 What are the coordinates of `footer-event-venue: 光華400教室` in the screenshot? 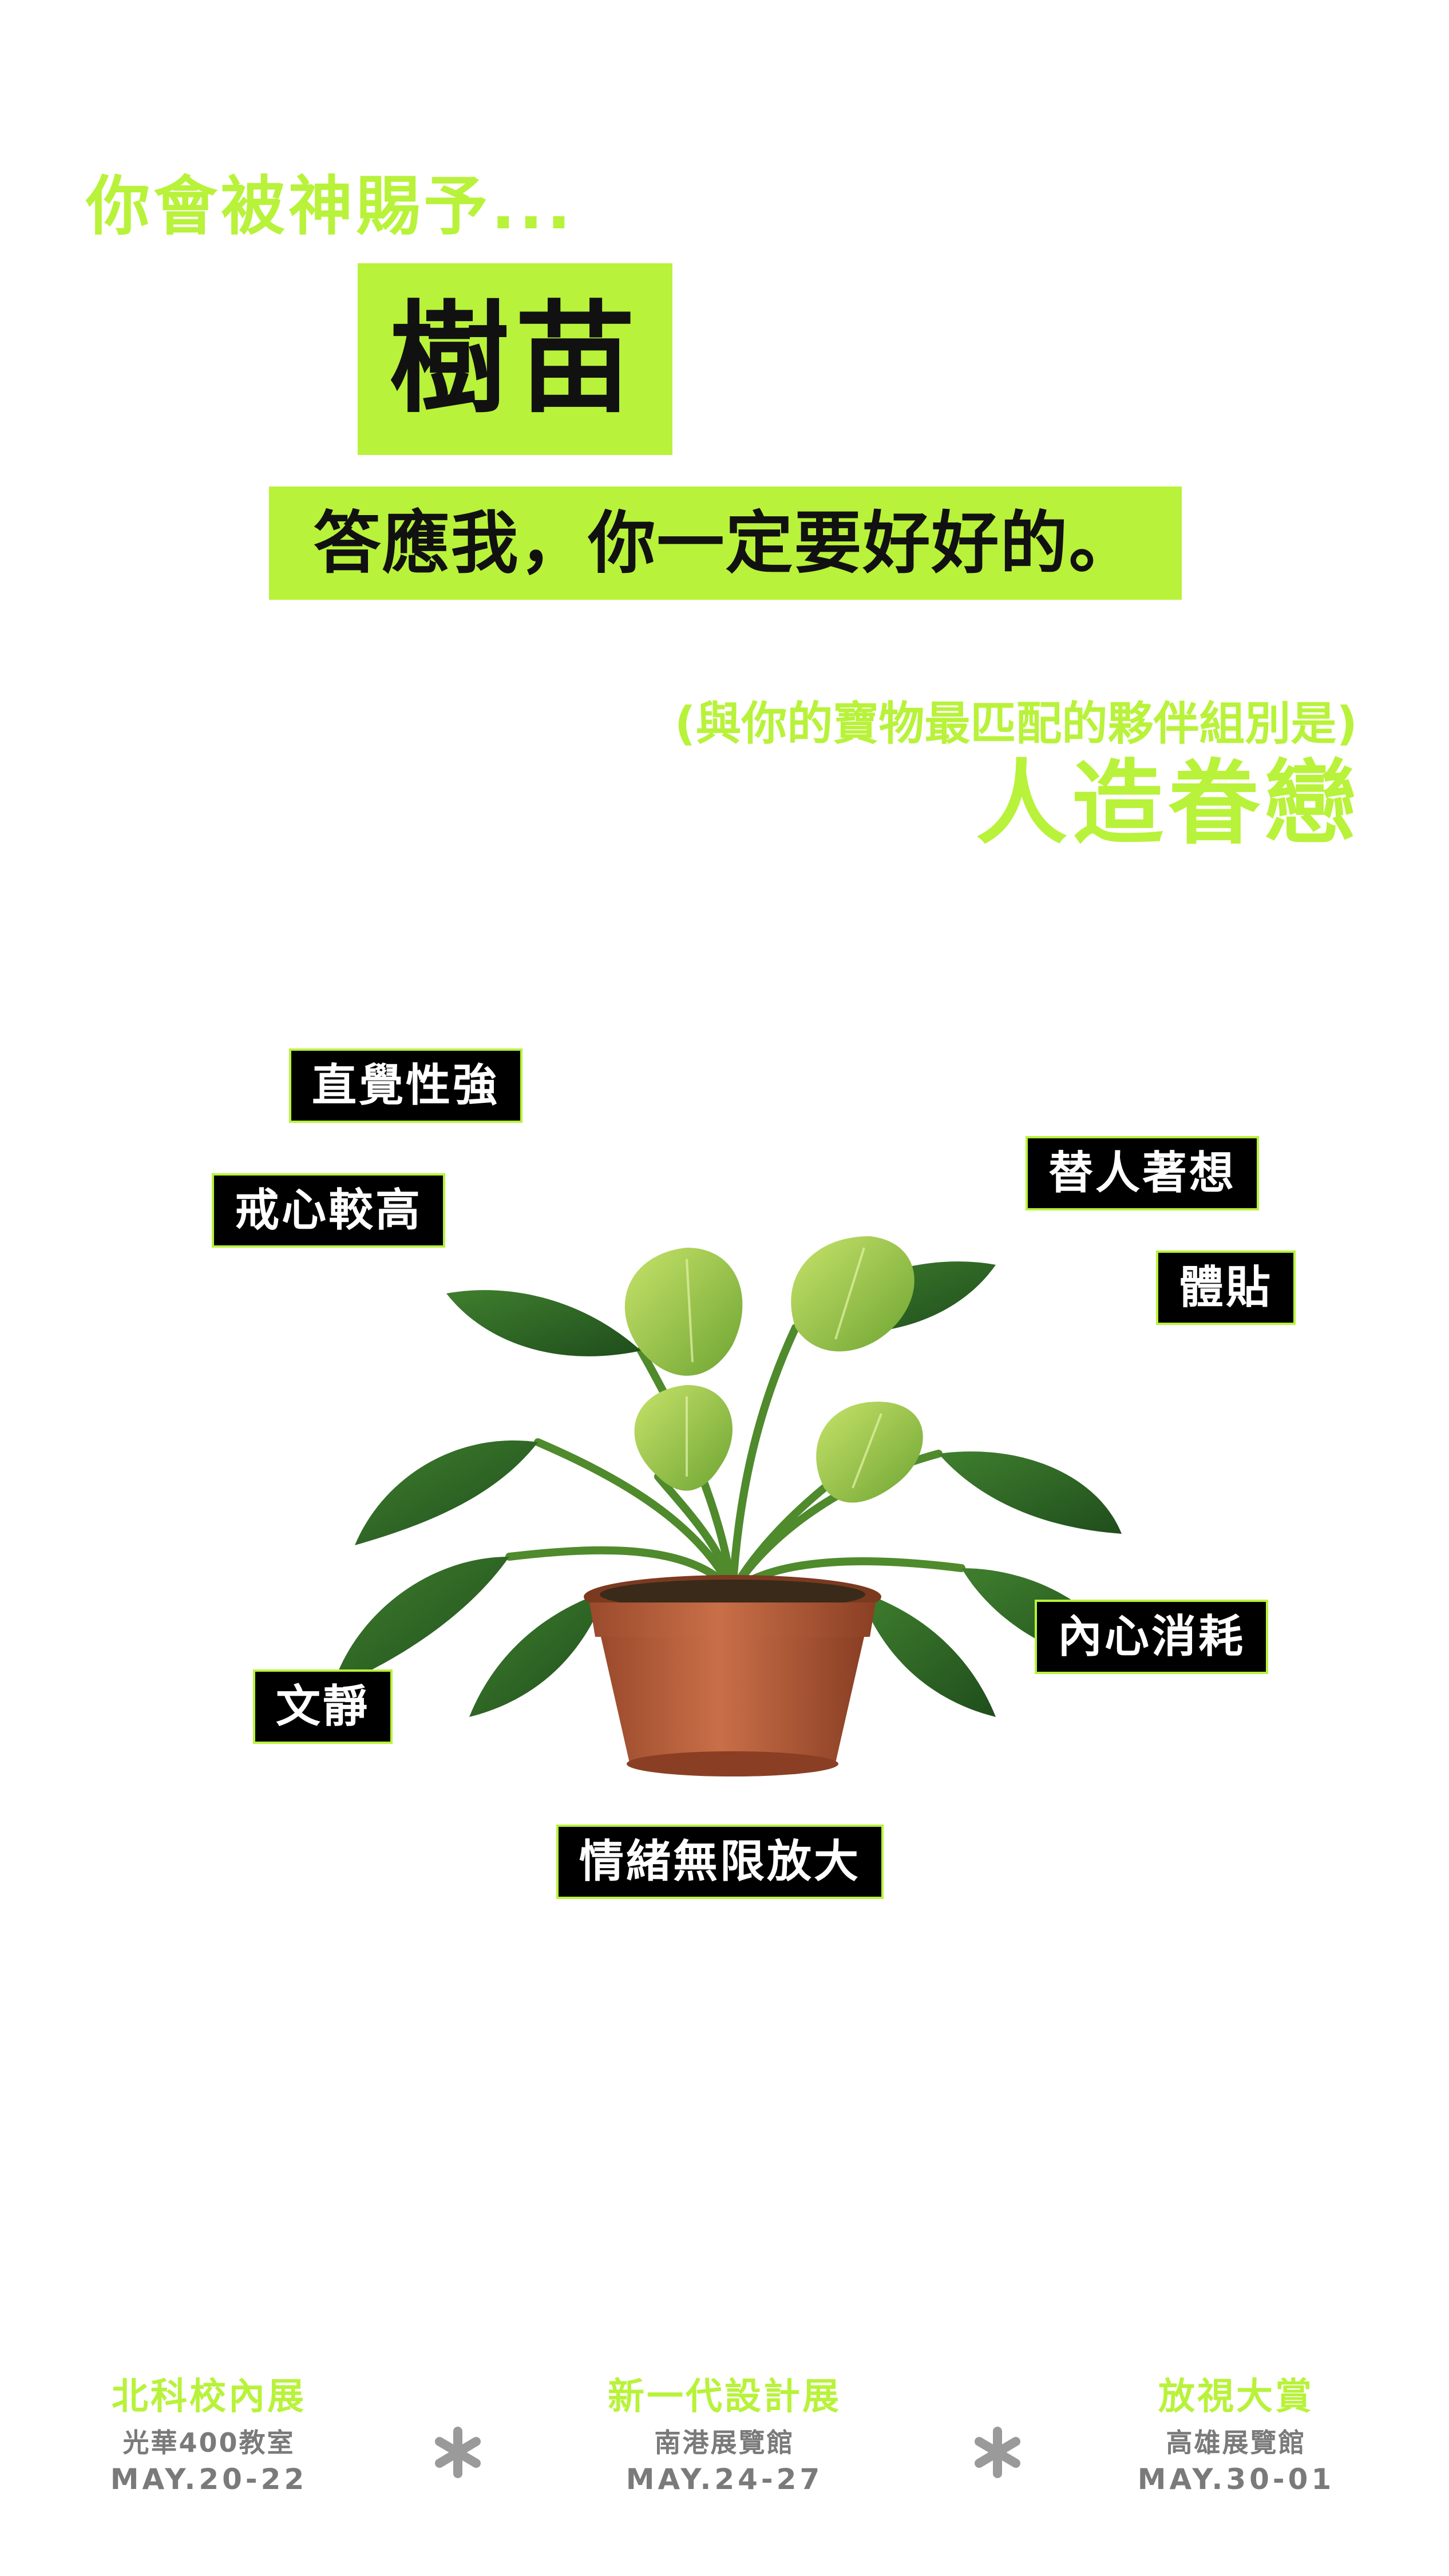 It's located at (208, 2442).